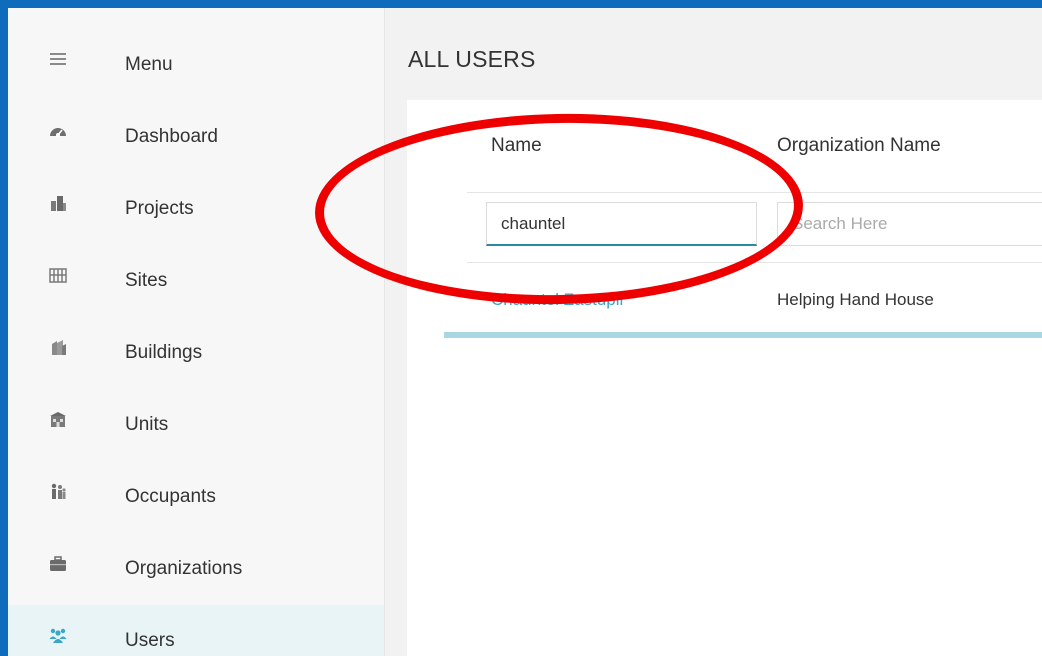 This screenshot has height=656, width=1042. Describe the element at coordinates (472, 59) in the screenshot. I see `page-title: ALL USERS` at that location.